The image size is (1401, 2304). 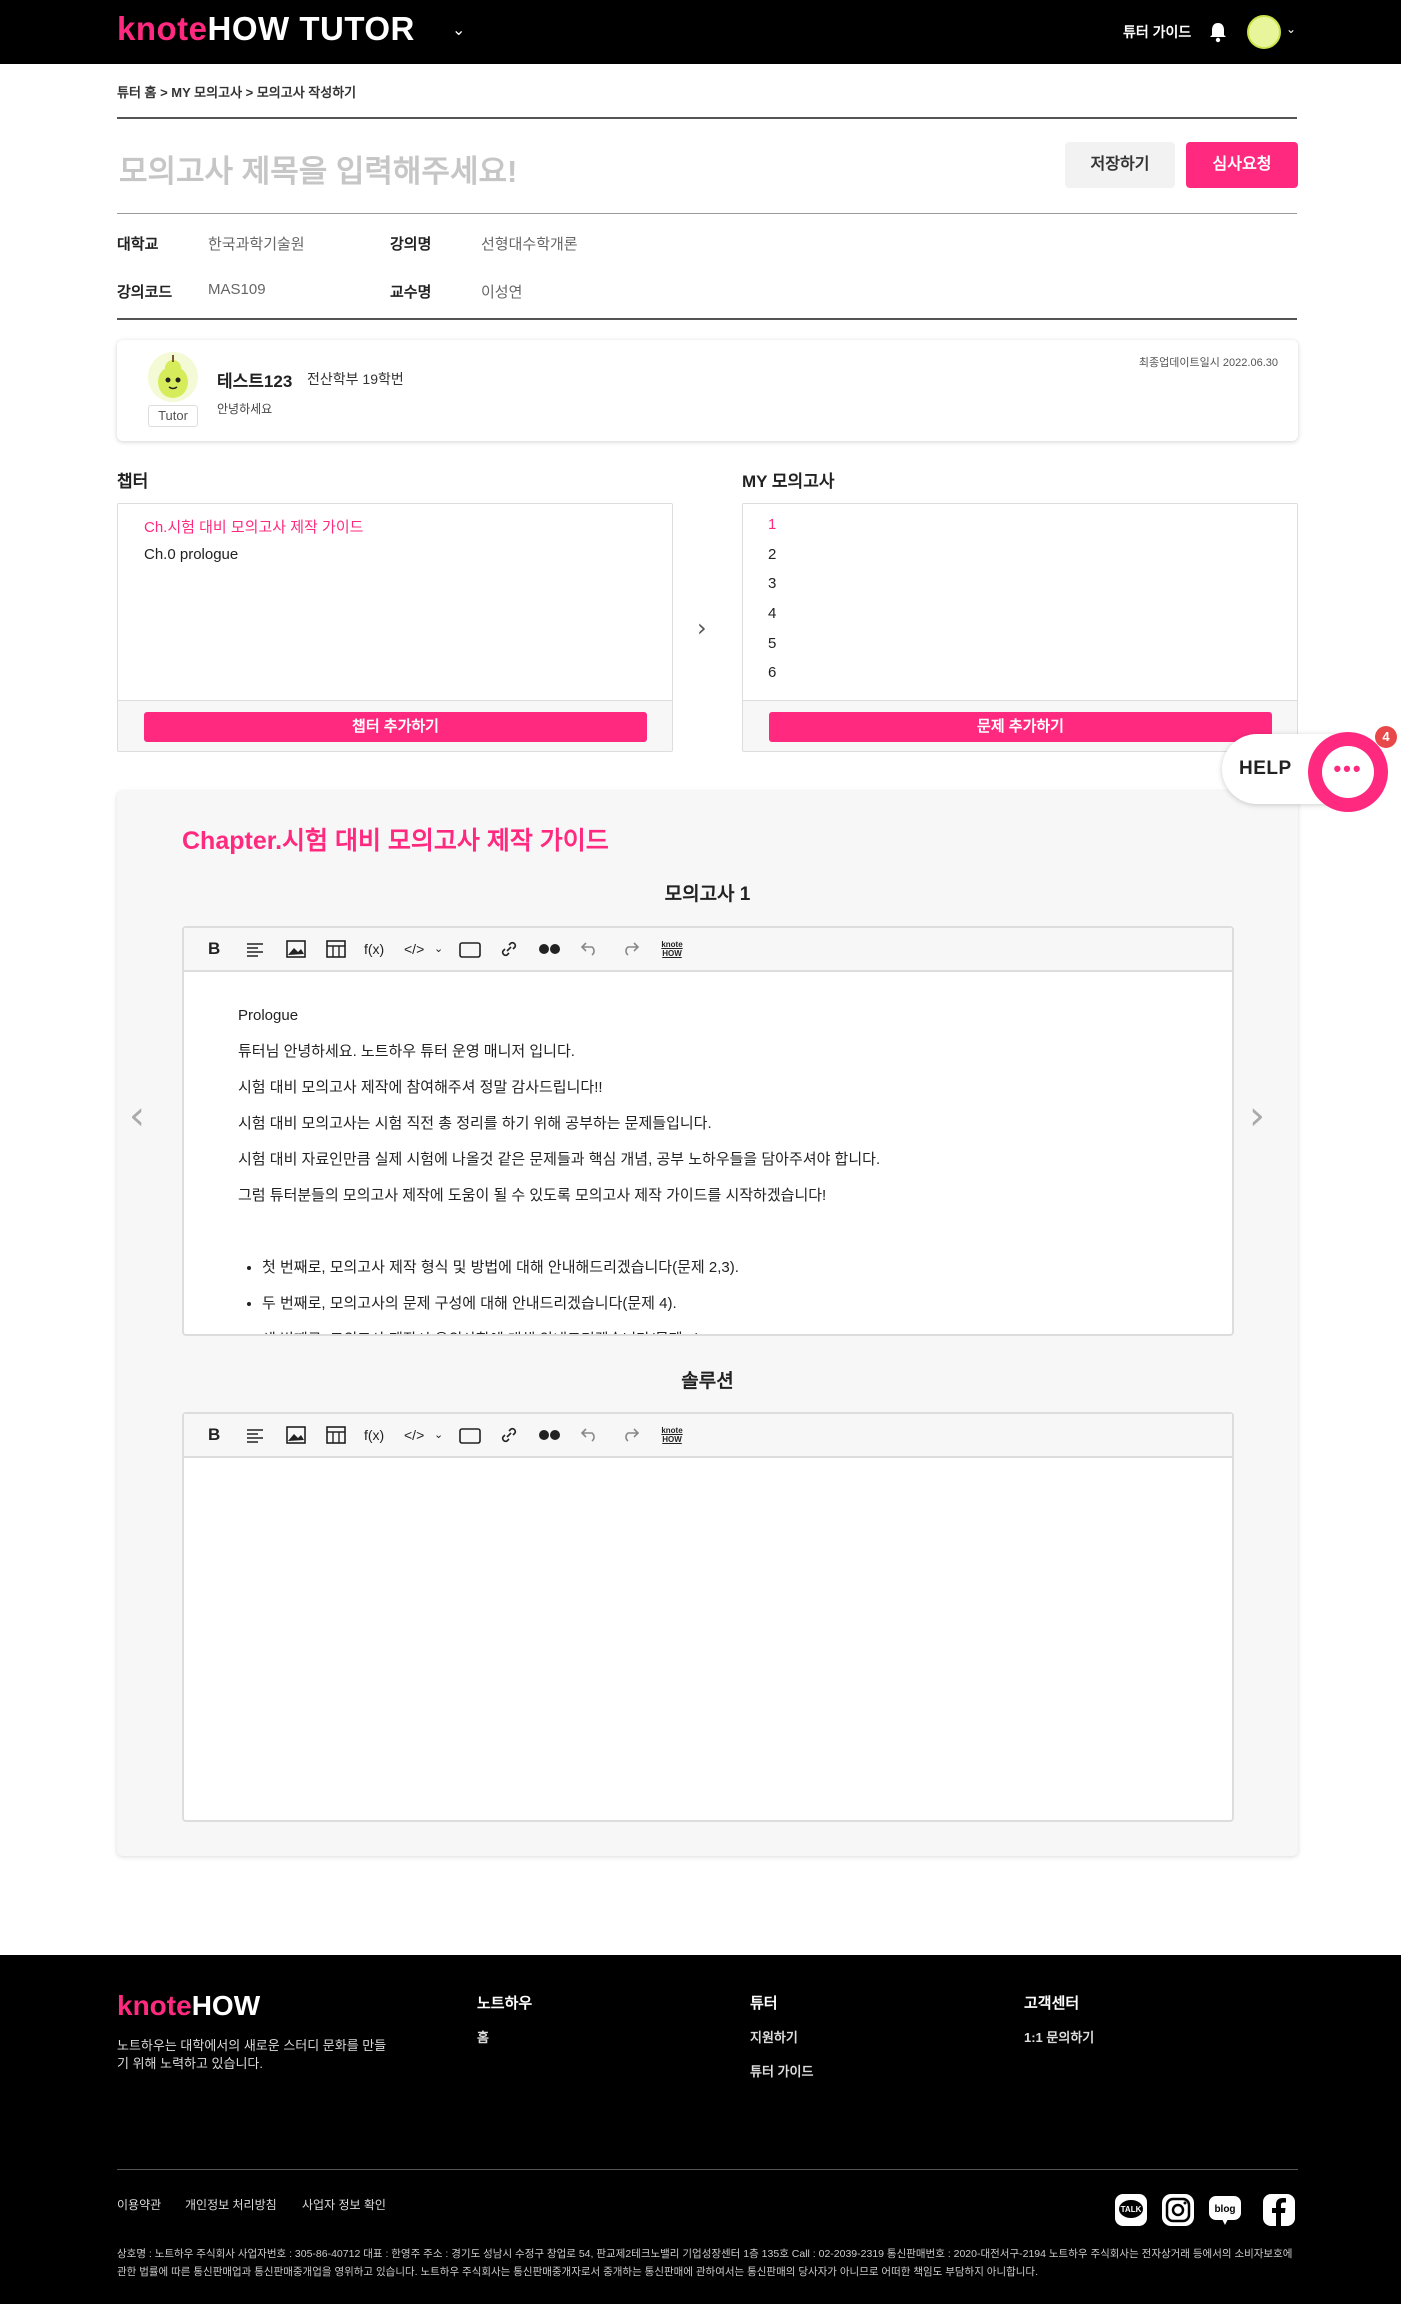 What do you see at coordinates (139, 2204) in the screenshot?
I see `terms-link: 이용약관` at bounding box center [139, 2204].